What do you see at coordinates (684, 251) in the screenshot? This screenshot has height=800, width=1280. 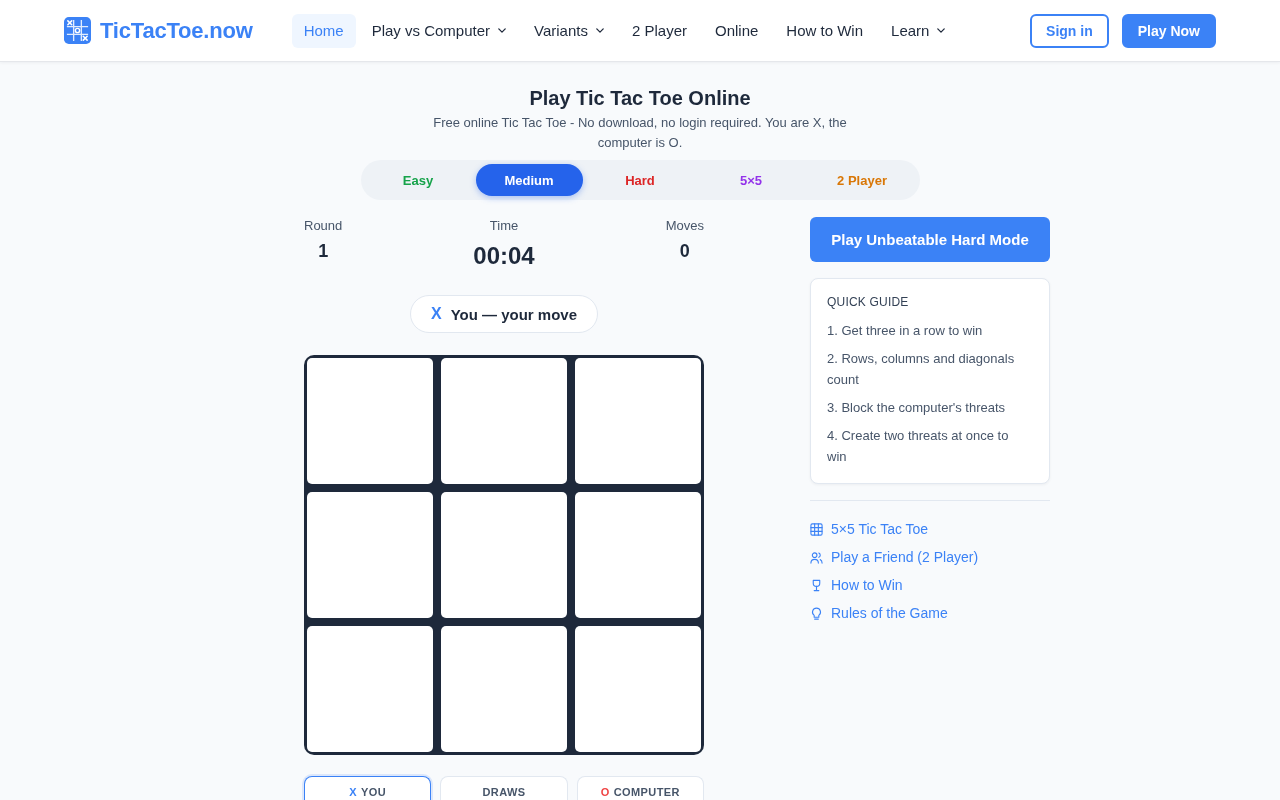 I see `stat-value: 0` at bounding box center [684, 251].